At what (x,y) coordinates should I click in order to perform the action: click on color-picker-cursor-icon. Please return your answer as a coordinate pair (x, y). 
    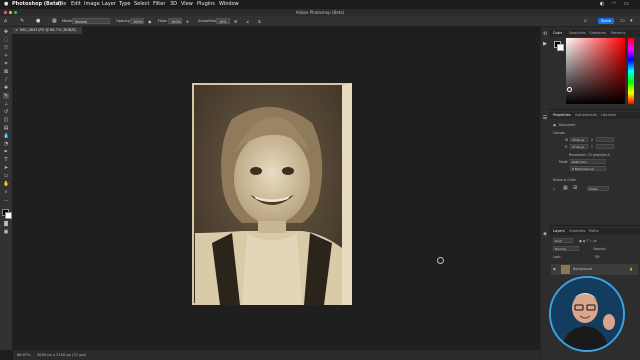
    Looking at the image, I should click on (569, 89).